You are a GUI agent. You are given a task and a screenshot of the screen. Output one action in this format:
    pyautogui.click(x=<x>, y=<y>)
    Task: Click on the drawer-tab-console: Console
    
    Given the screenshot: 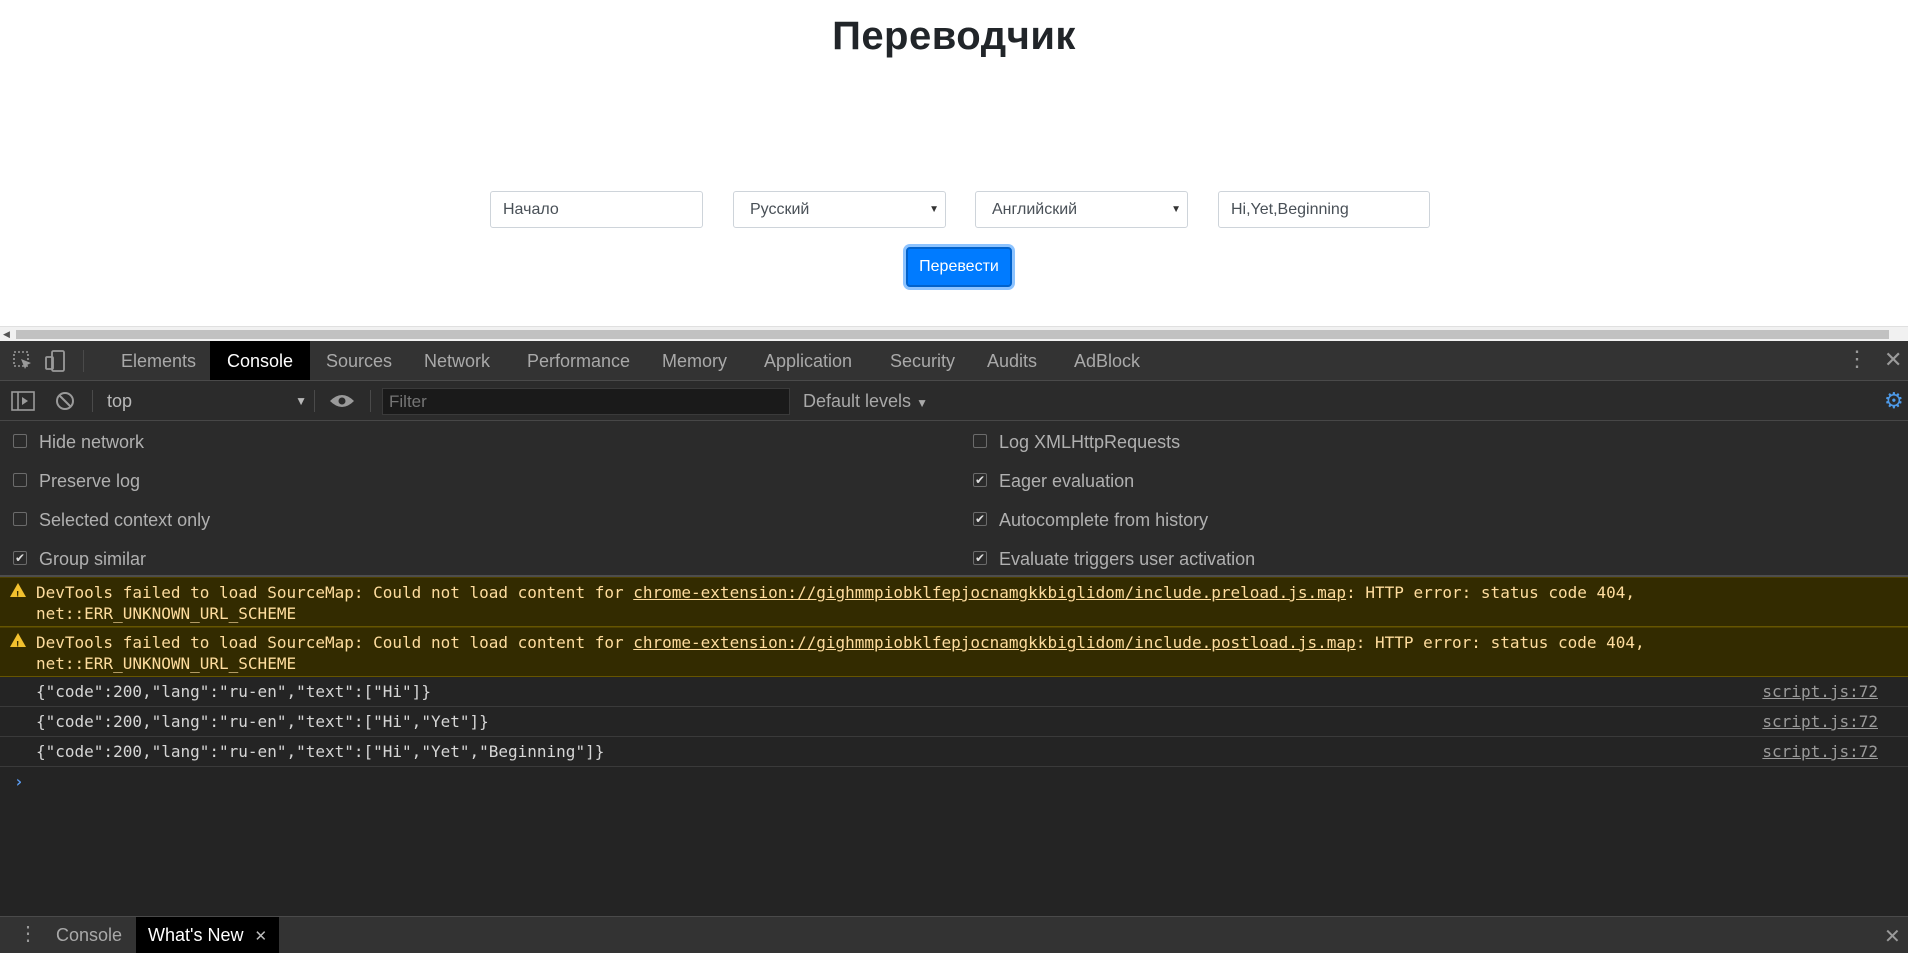 What is the action you would take?
    pyautogui.click(x=89, y=935)
    